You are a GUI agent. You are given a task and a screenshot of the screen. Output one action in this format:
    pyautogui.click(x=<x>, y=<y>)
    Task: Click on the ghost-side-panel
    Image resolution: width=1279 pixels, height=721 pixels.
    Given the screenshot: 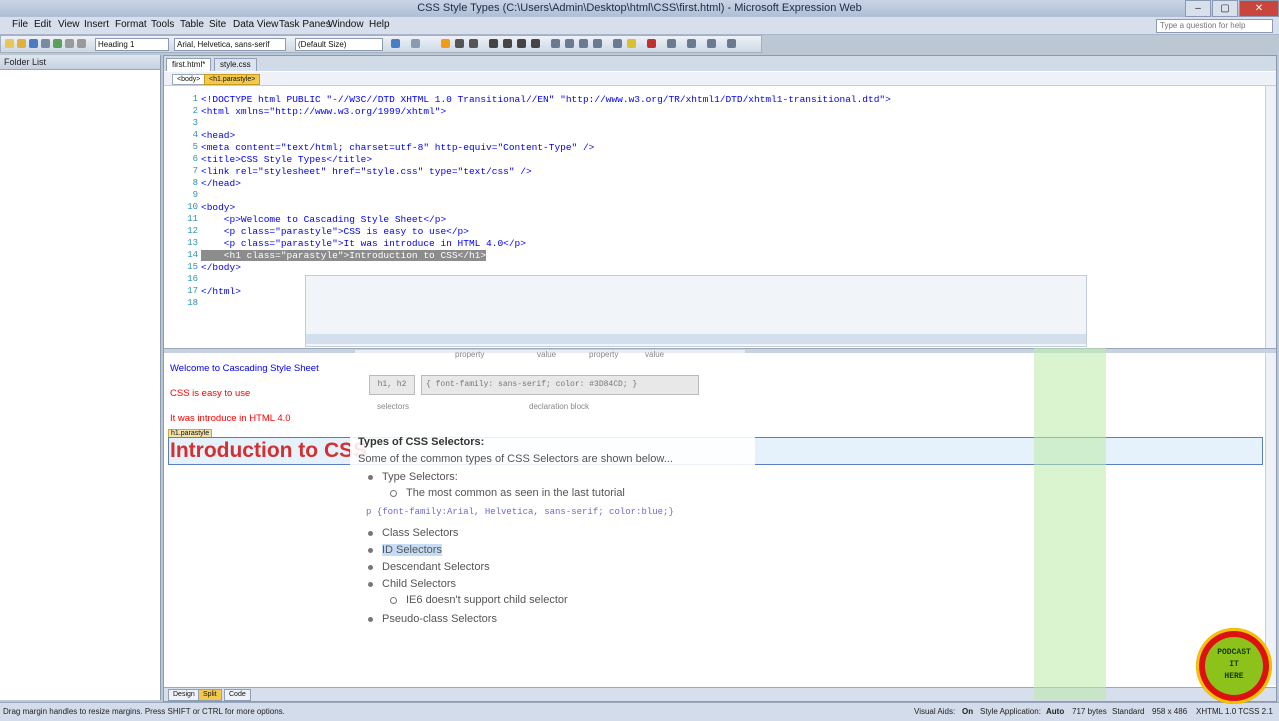 What is the action you would take?
    pyautogui.click(x=1070, y=524)
    